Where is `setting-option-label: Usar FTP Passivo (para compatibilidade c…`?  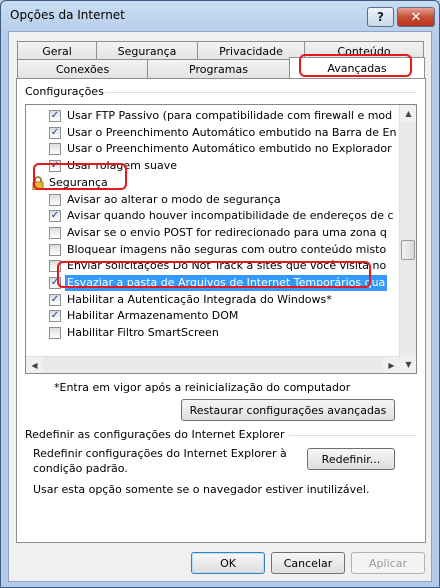
setting-option-label: Usar FTP Passivo (para compatibilidade c… is located at coordinates (230, 115).